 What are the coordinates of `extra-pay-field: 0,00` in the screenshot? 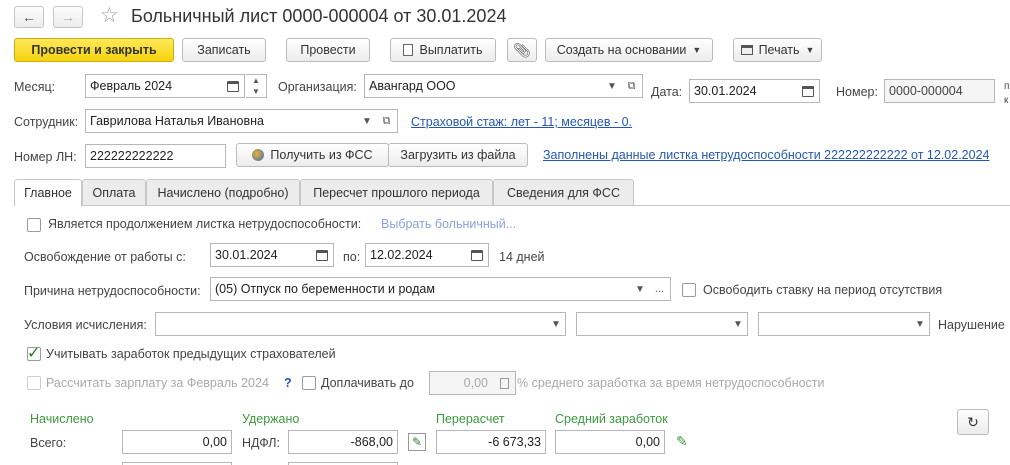 It's located at (462, 383).